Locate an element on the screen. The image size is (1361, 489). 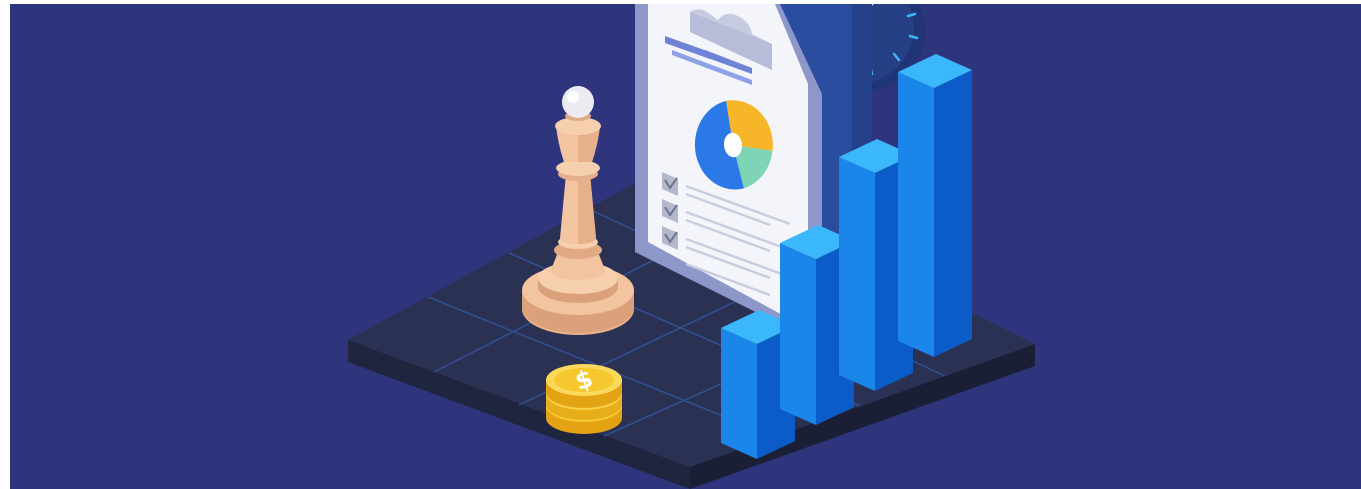
bar-side-face is located at coordinates (953, 213).